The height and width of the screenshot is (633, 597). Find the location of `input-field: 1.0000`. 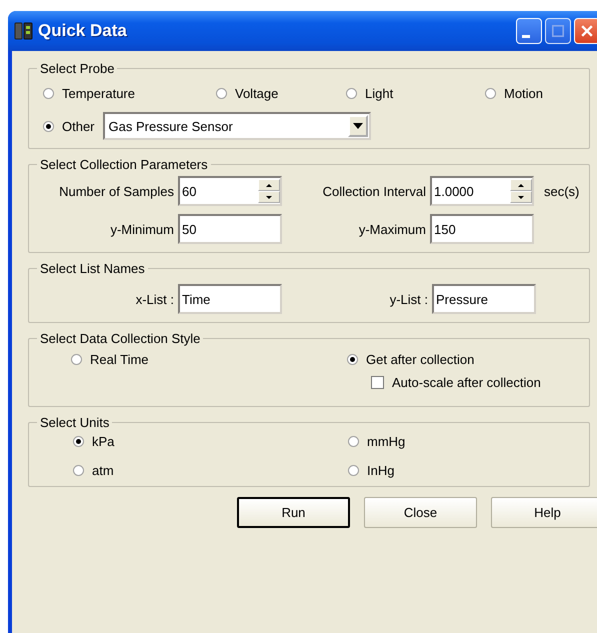

input-field: 1.0000 is located at coordinates (482, 191).